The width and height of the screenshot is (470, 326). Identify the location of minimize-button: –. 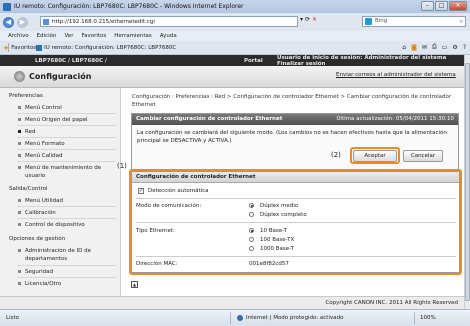
(427, 6).